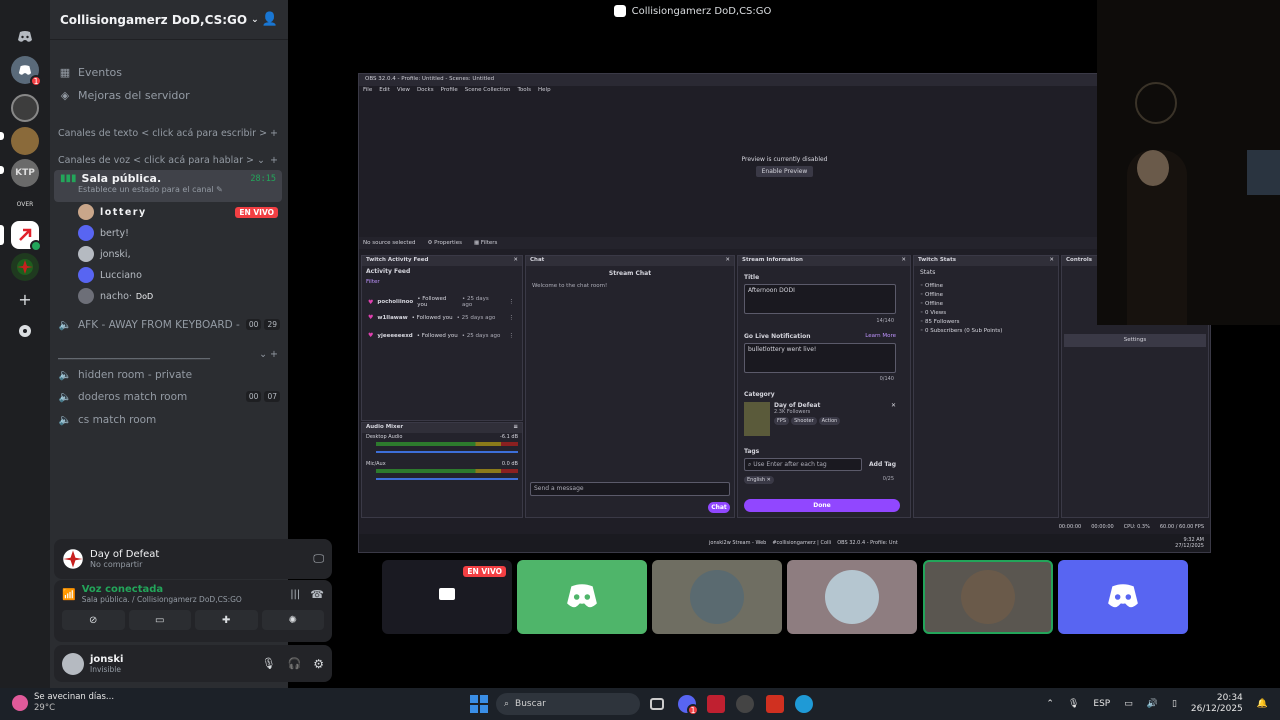 The width and height of the screenshot is (1280, 720). I want to click on search-box: ⌕ Buscar, so click(568, 704).